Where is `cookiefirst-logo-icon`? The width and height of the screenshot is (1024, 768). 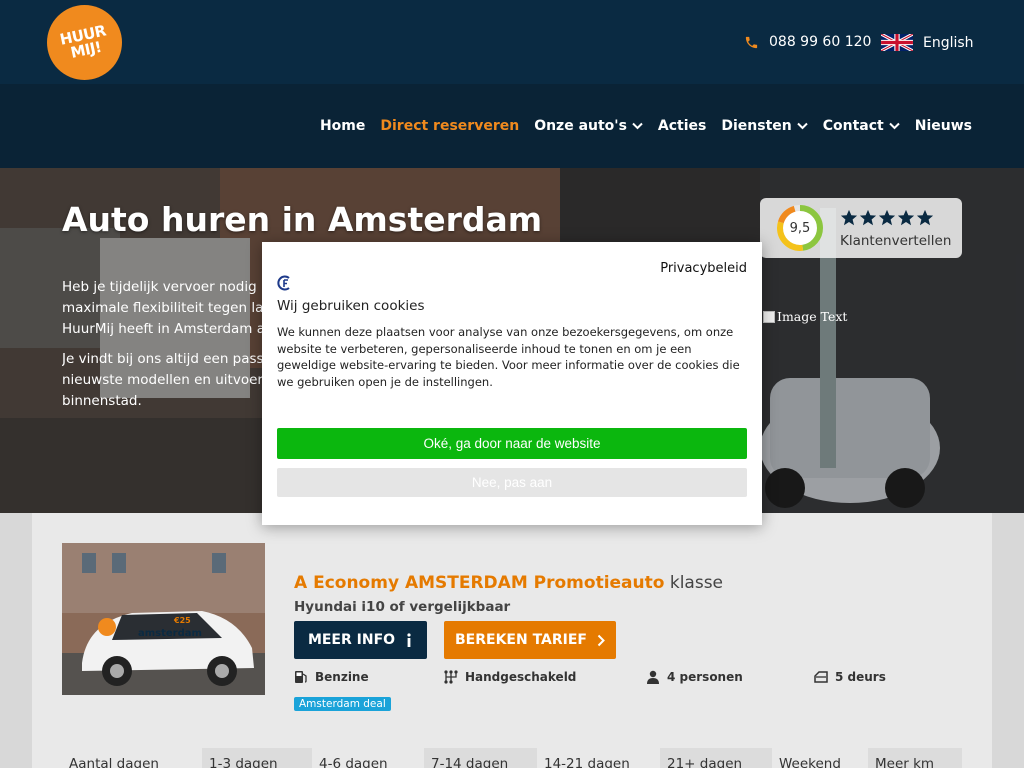 cookiefirst-logo-icon is located at coordinates (283, 283).